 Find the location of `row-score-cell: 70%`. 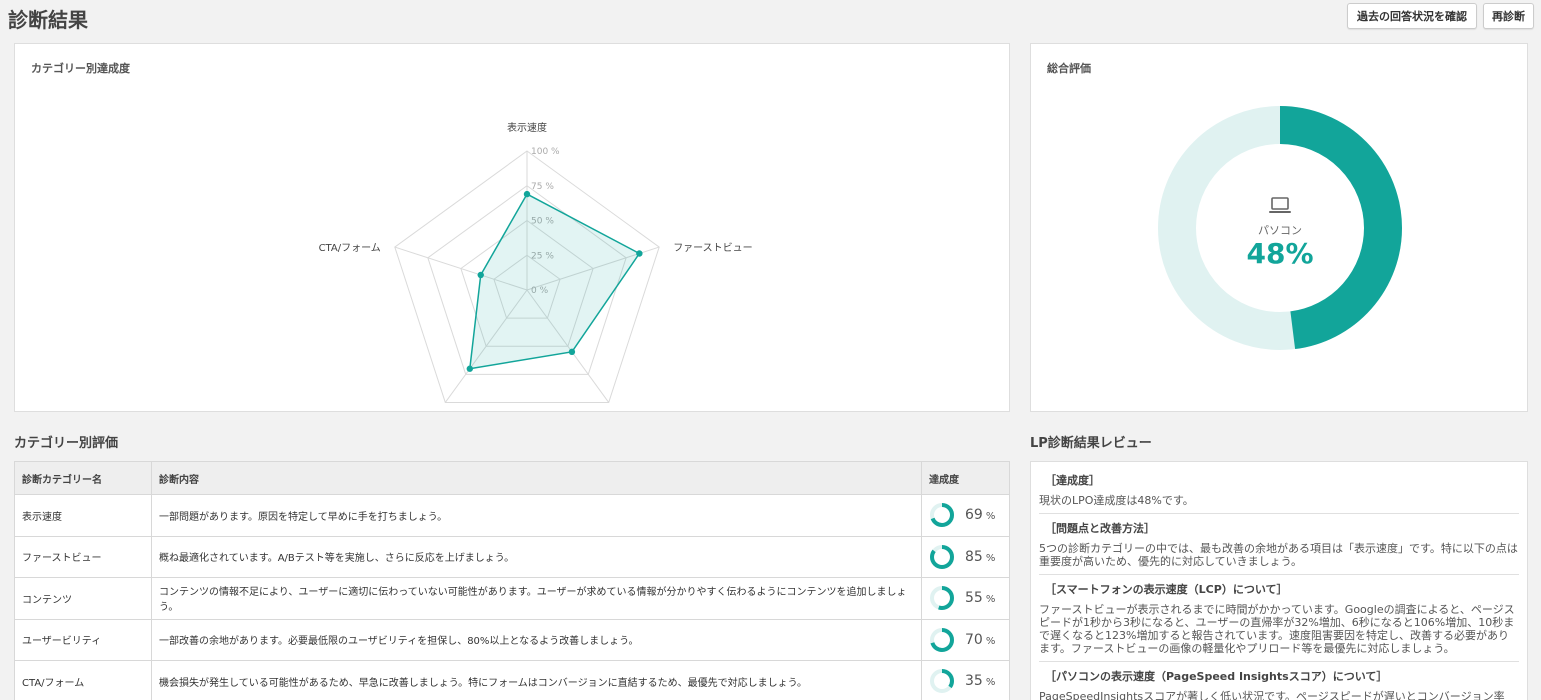

row-score-cell: 70% is located at coordinates (965, 639).